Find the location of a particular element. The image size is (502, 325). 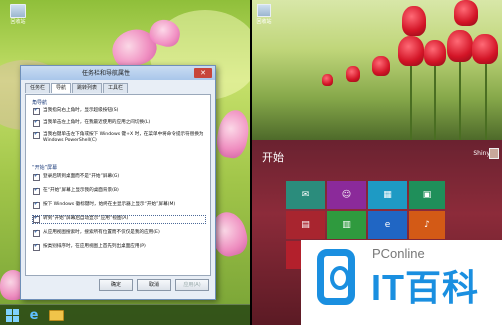

watermark-brand-main: IT百科 is located at coordinates (425, 287).